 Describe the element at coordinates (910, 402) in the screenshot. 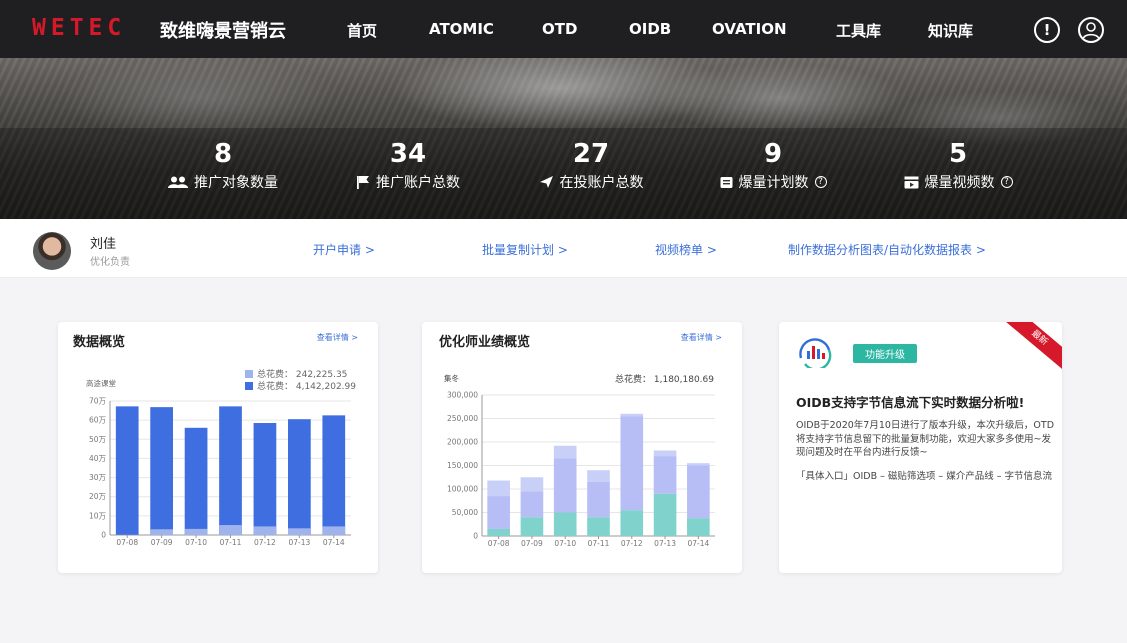

I see `promo-title: OIDB支持字节信息流下实时数据分析啦!` at that location.